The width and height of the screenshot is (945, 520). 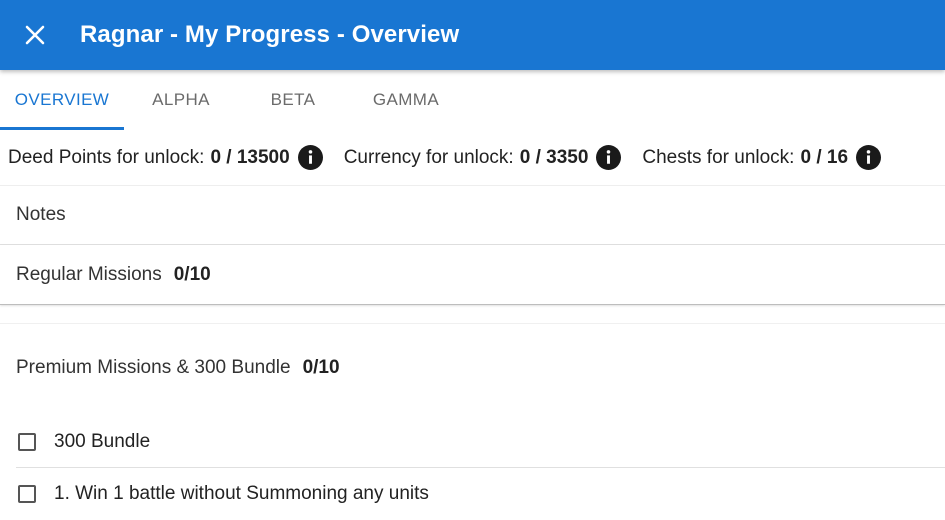 I want to click on close-icon, so click(x=35, y=35).